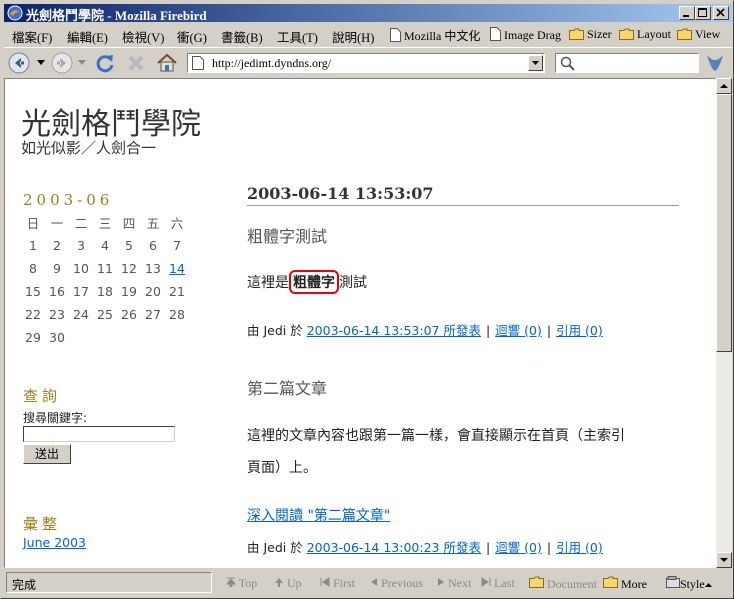 The height and width of the screenshot is (599, 734). I want to click on bookmark-layout: Layout, so click(645, 34).